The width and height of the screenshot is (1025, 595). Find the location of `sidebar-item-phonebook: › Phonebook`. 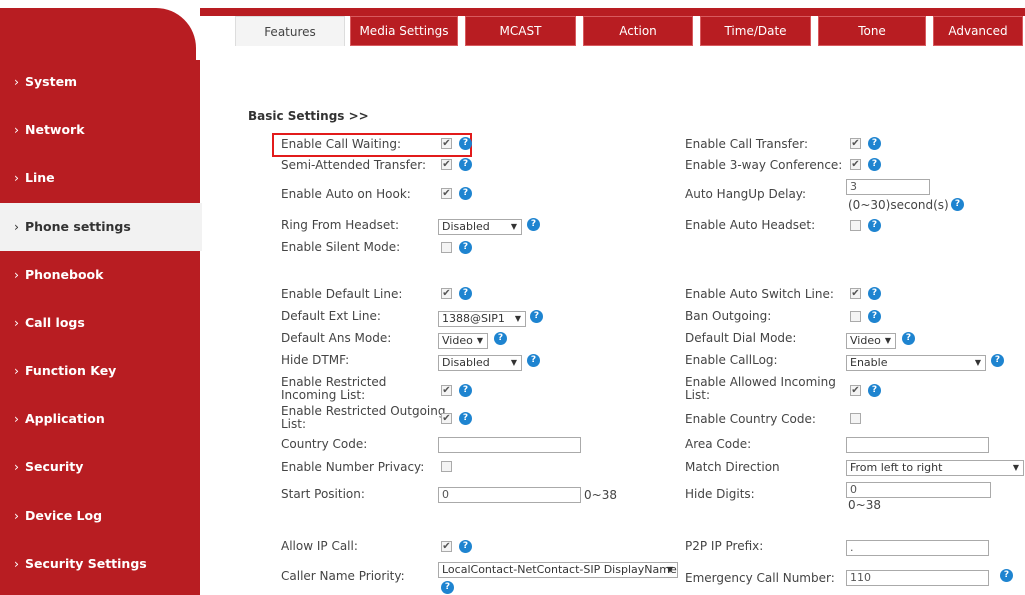

sidebar-item-phonebook: › Phonebook is located at coordinates (100, 275).